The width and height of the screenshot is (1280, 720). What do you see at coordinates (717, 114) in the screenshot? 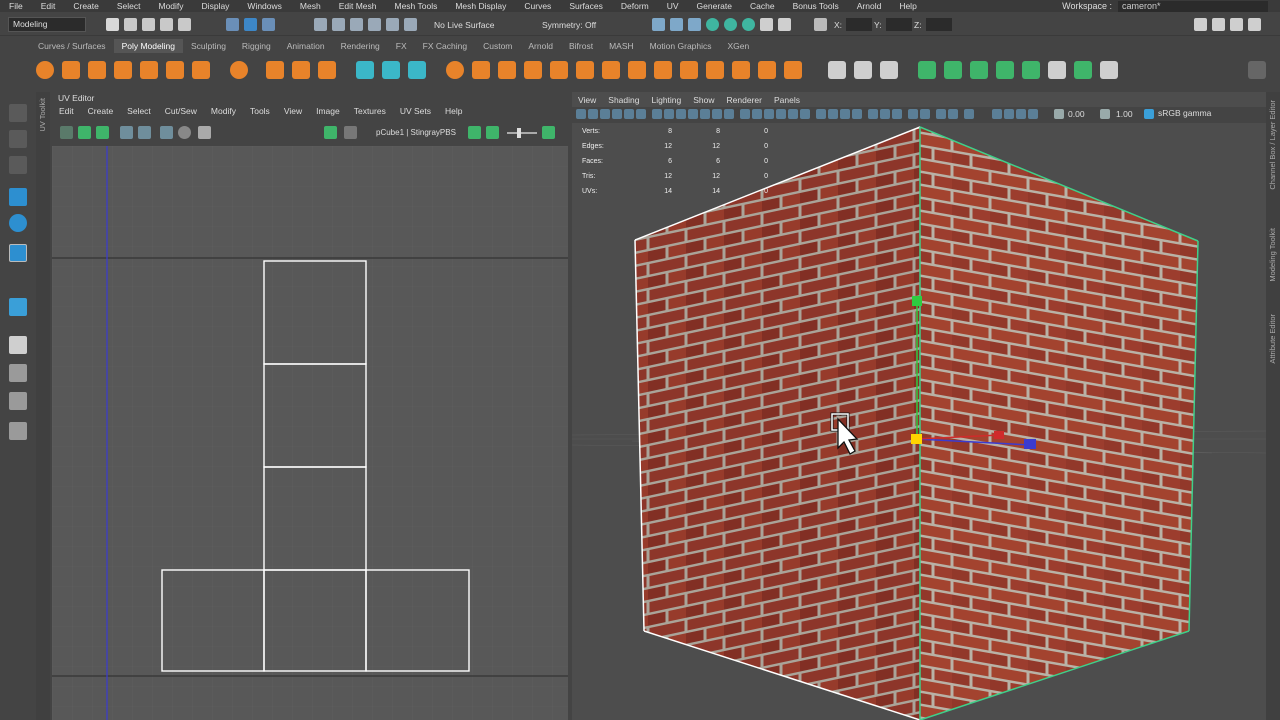
I see `safe-action-icon` at bounding box center [717, 114].